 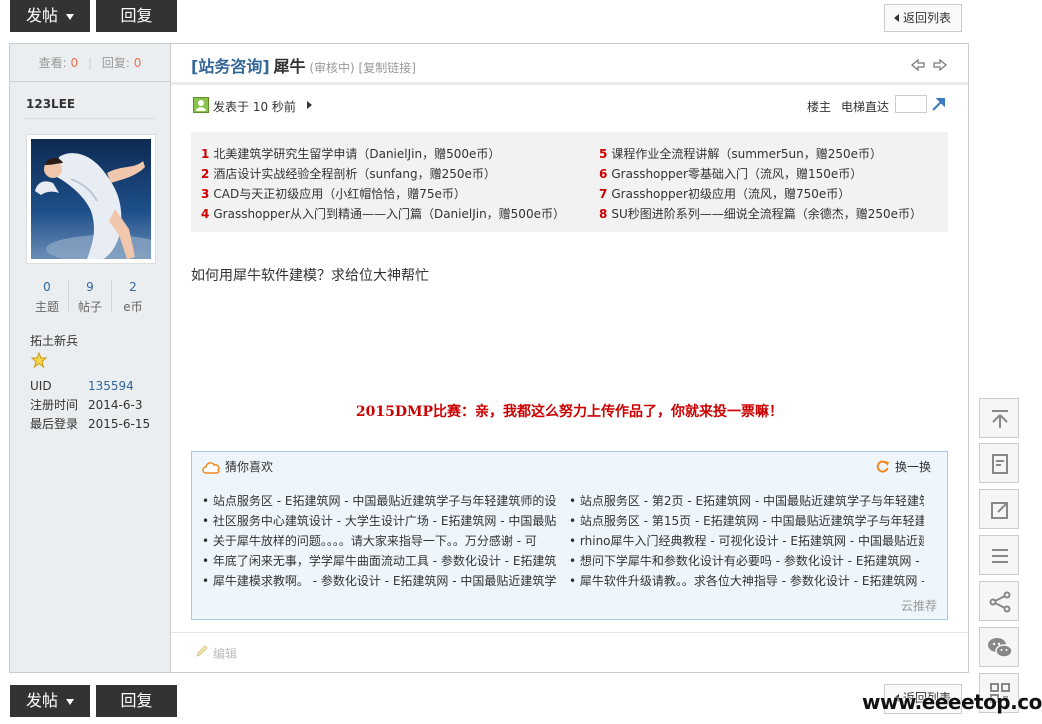 What do you see at coordinates (724, 193) in the screenshot?
I see `list-item: 7 Grasshopper初级应用（流风，赠750e币）` at bounding box center [724, 193].